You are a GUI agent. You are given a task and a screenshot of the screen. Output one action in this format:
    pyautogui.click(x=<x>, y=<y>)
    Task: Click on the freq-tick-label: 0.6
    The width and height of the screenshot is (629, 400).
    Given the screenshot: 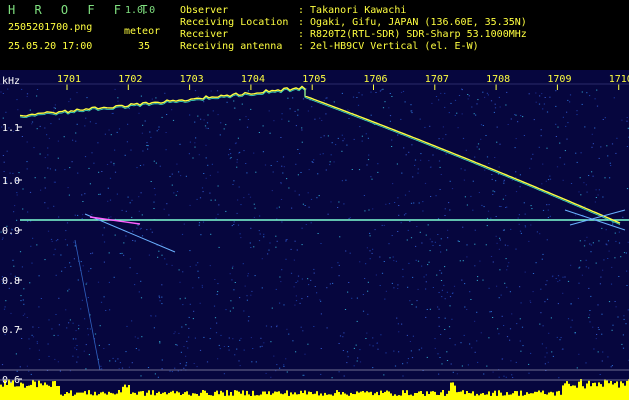 What is the action you would take?
    pyautogui.click(x=11, y=380)
    